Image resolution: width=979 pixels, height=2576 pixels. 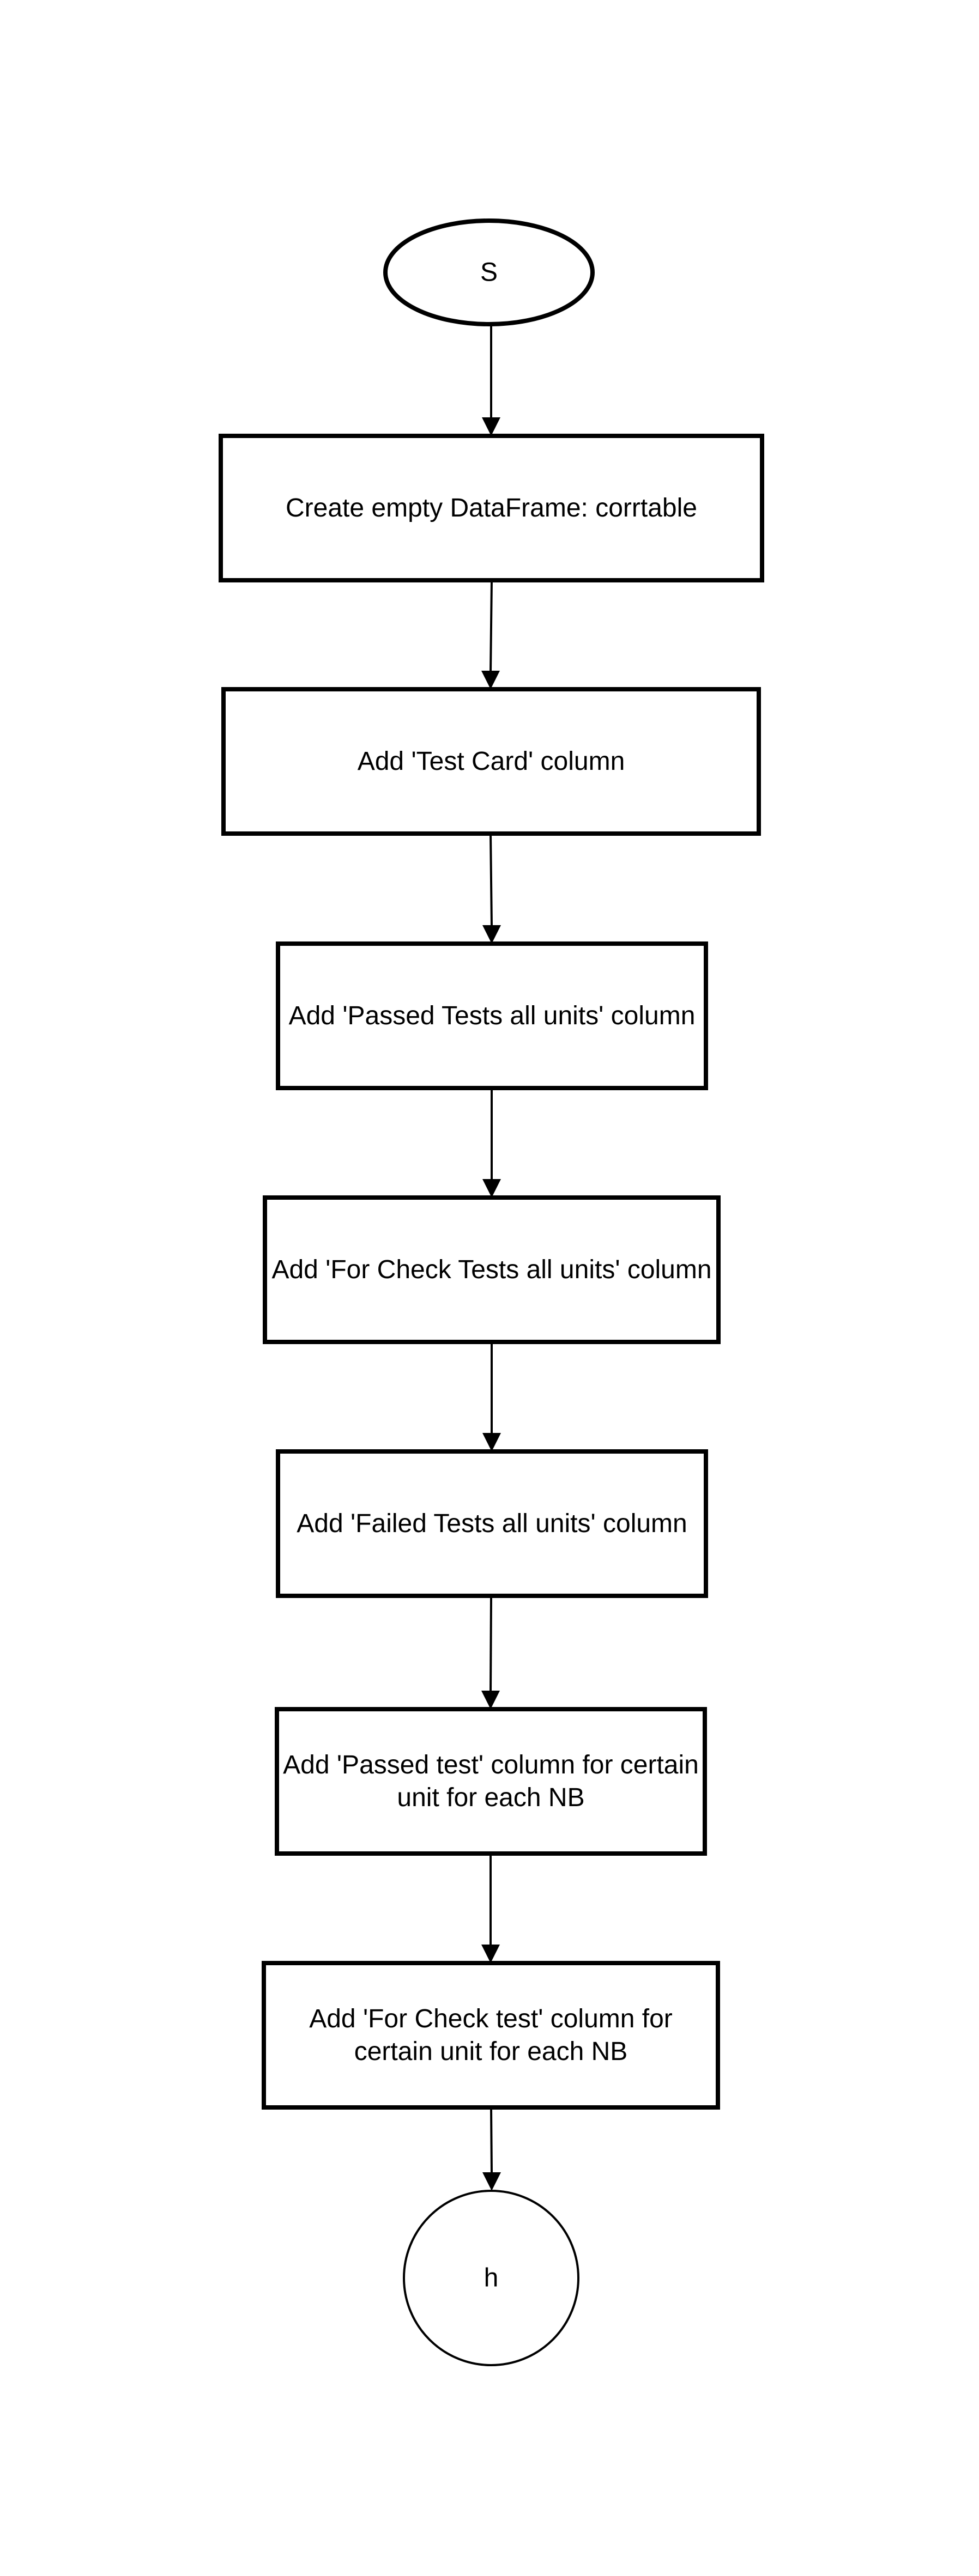 I want to click on node-label: Add 'Passed Tests all units' column, so click(x=492, y=1015).